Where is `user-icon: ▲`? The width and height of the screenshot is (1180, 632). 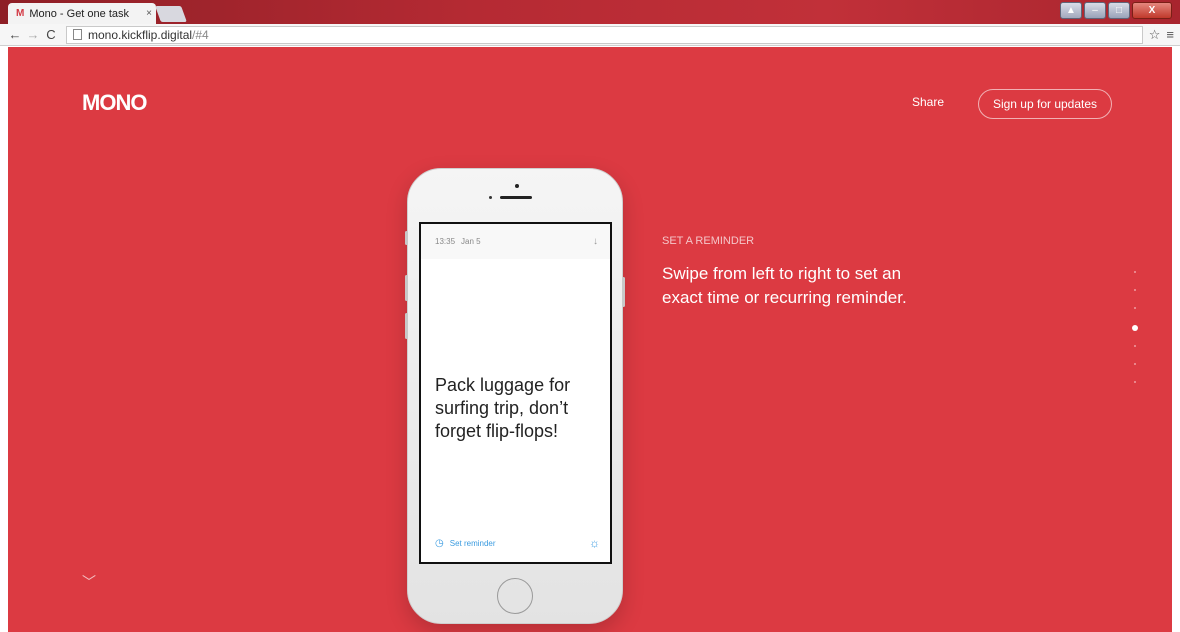
user-icon: ▲ is located at coordinates (1071, 10).